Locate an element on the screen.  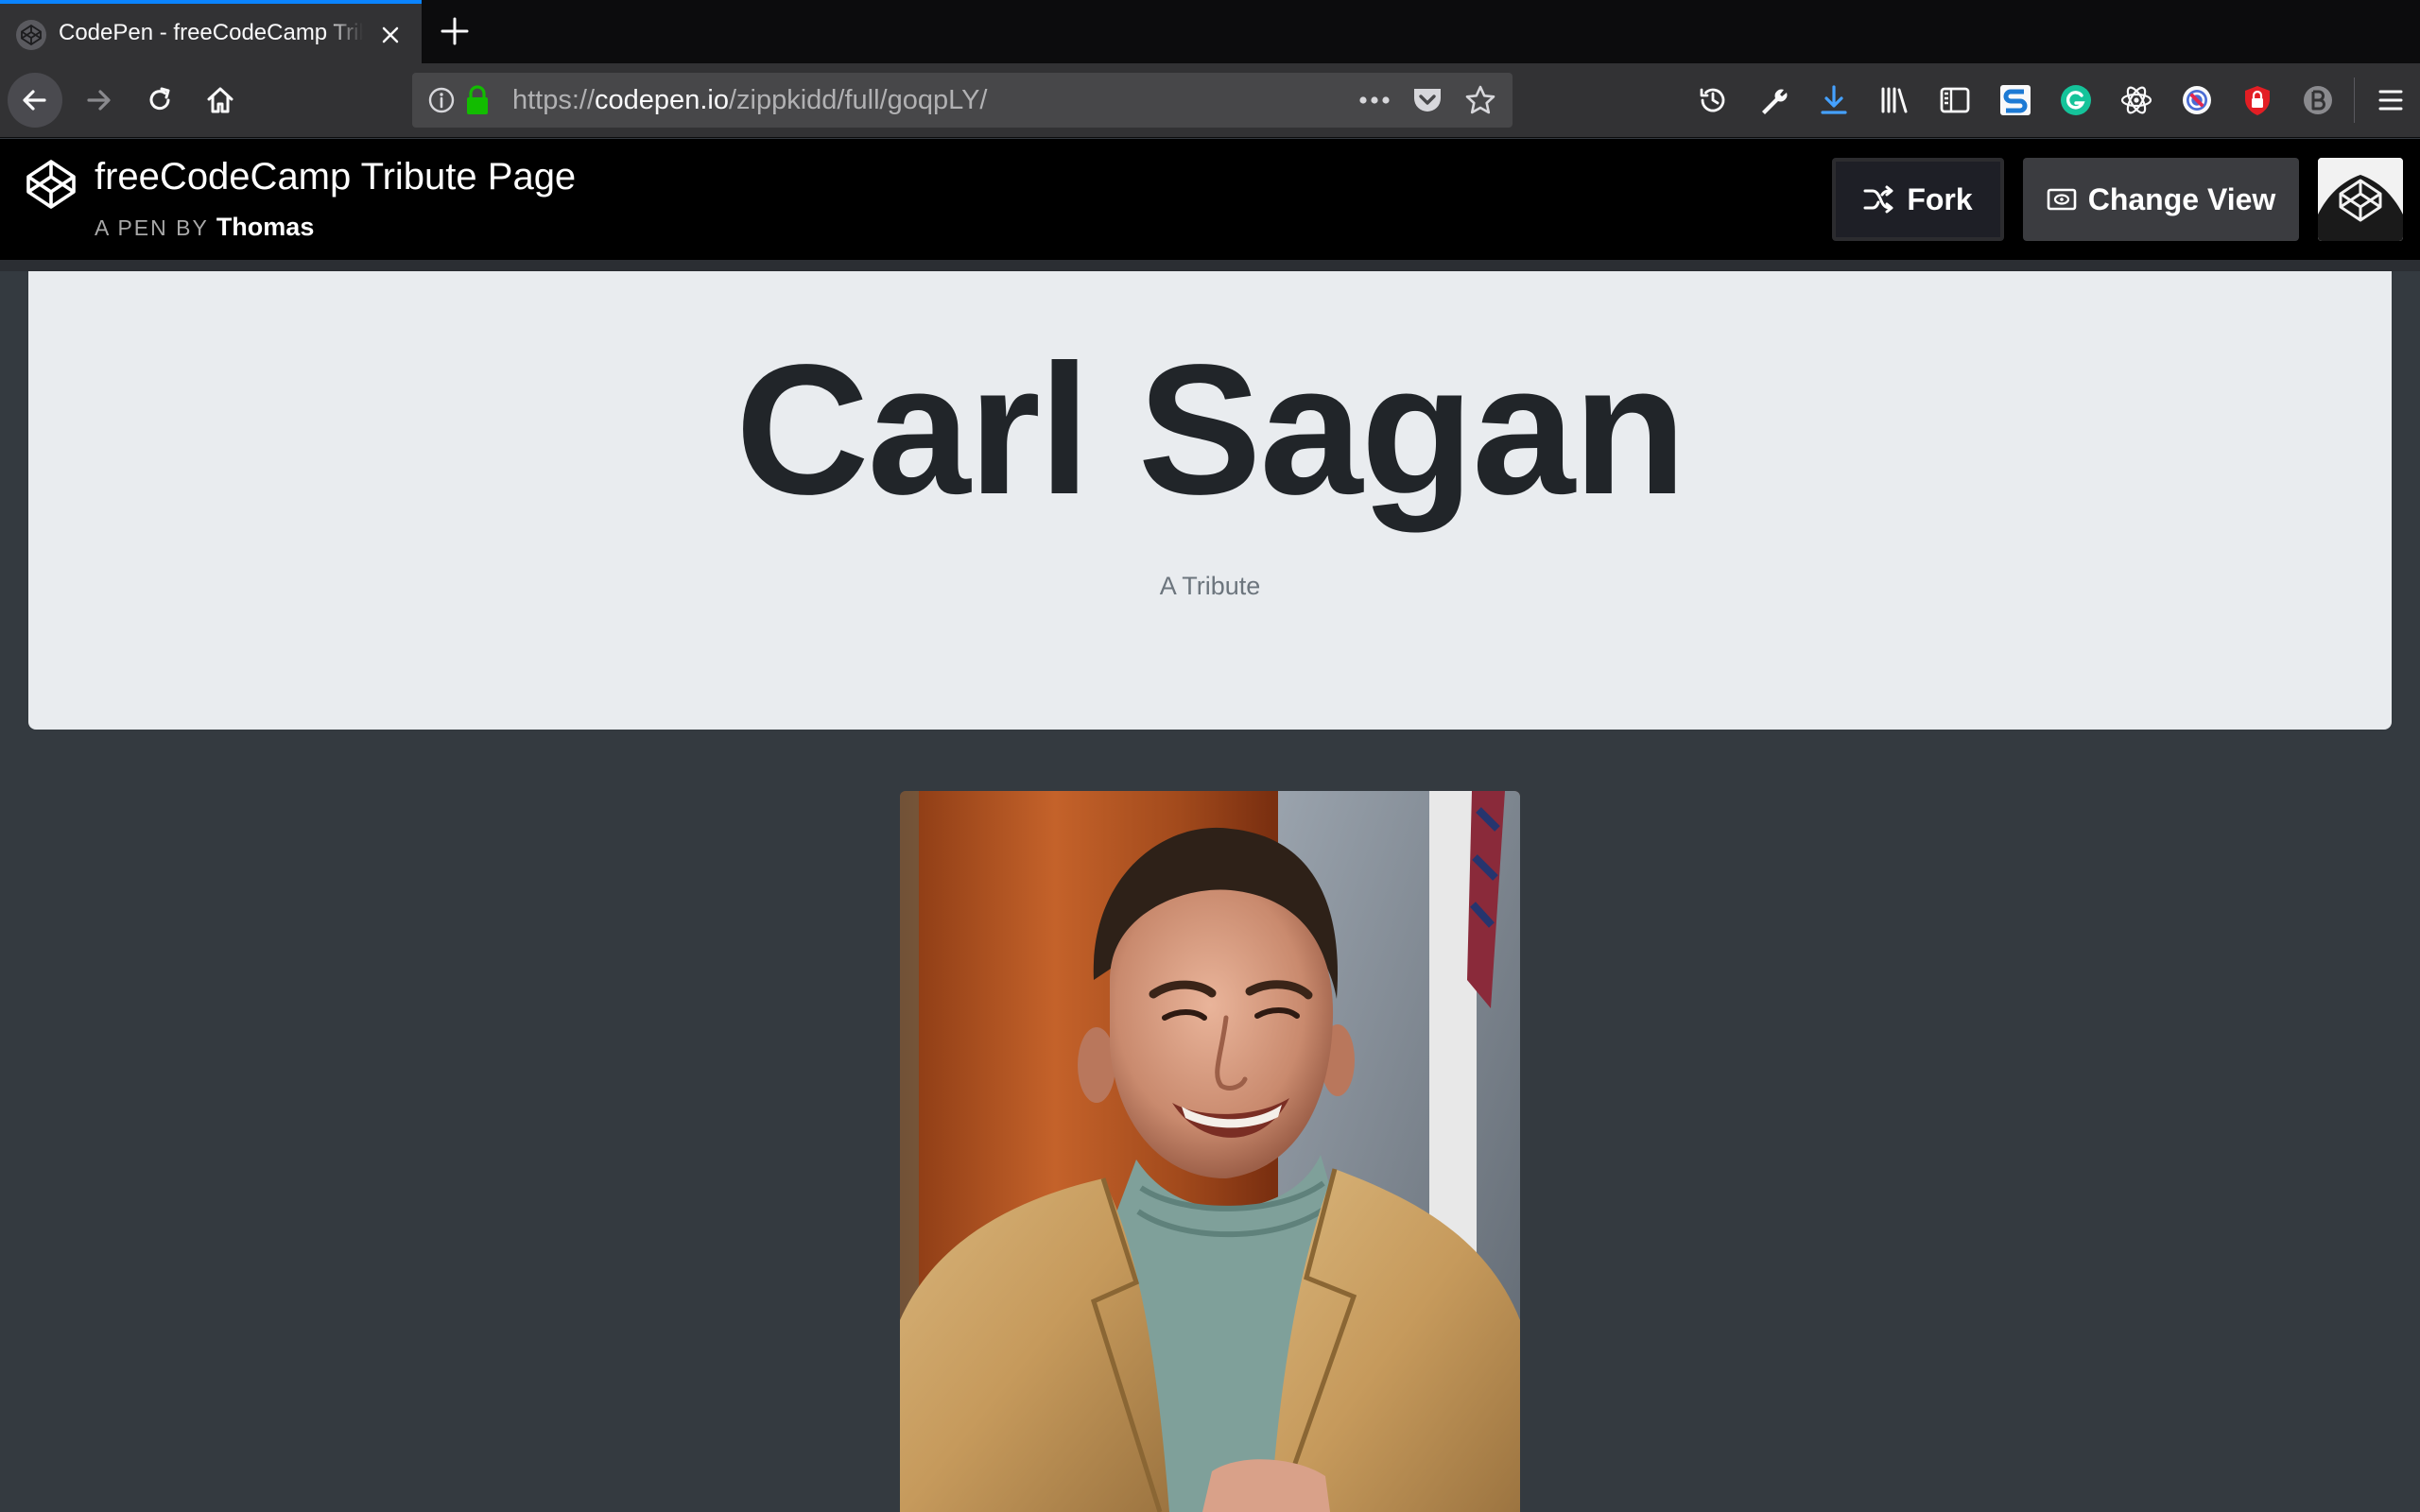
browser-toolbar: https://codepen.io/zippkidd/full/goqpLY/ is located at coordinates (1210, 100).